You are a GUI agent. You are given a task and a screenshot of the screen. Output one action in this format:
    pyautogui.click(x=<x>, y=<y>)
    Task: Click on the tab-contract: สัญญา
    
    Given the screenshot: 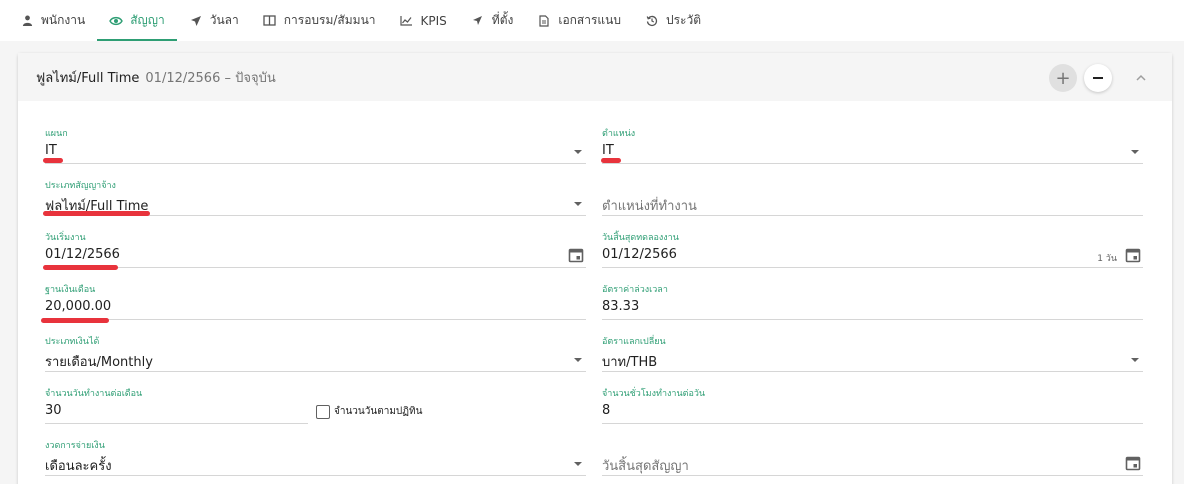 What is the action you would take?
    pyautogui.click(x=137, y=20)
    